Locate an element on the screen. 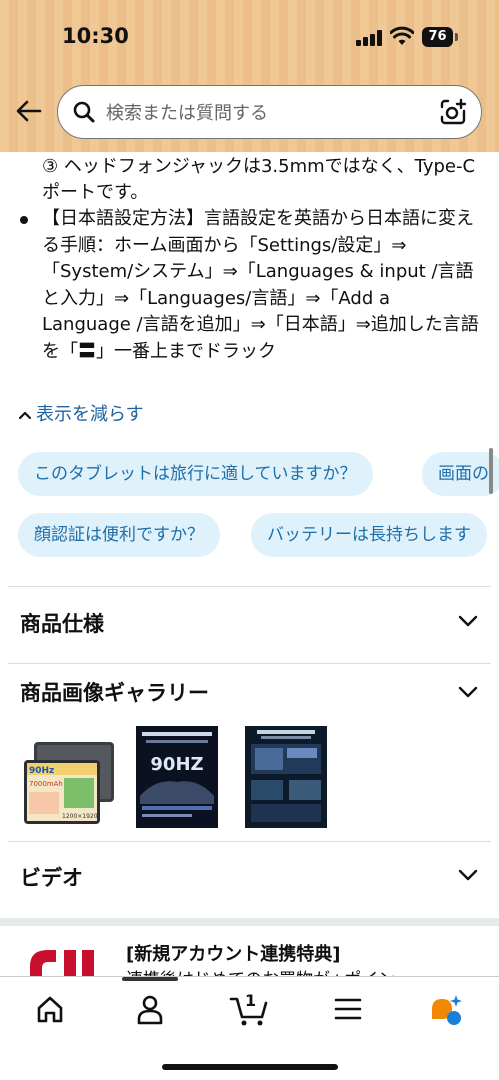 The height and width of the screenshot is (1080, 499). bullet-dot is located at coordinates (24, 220).